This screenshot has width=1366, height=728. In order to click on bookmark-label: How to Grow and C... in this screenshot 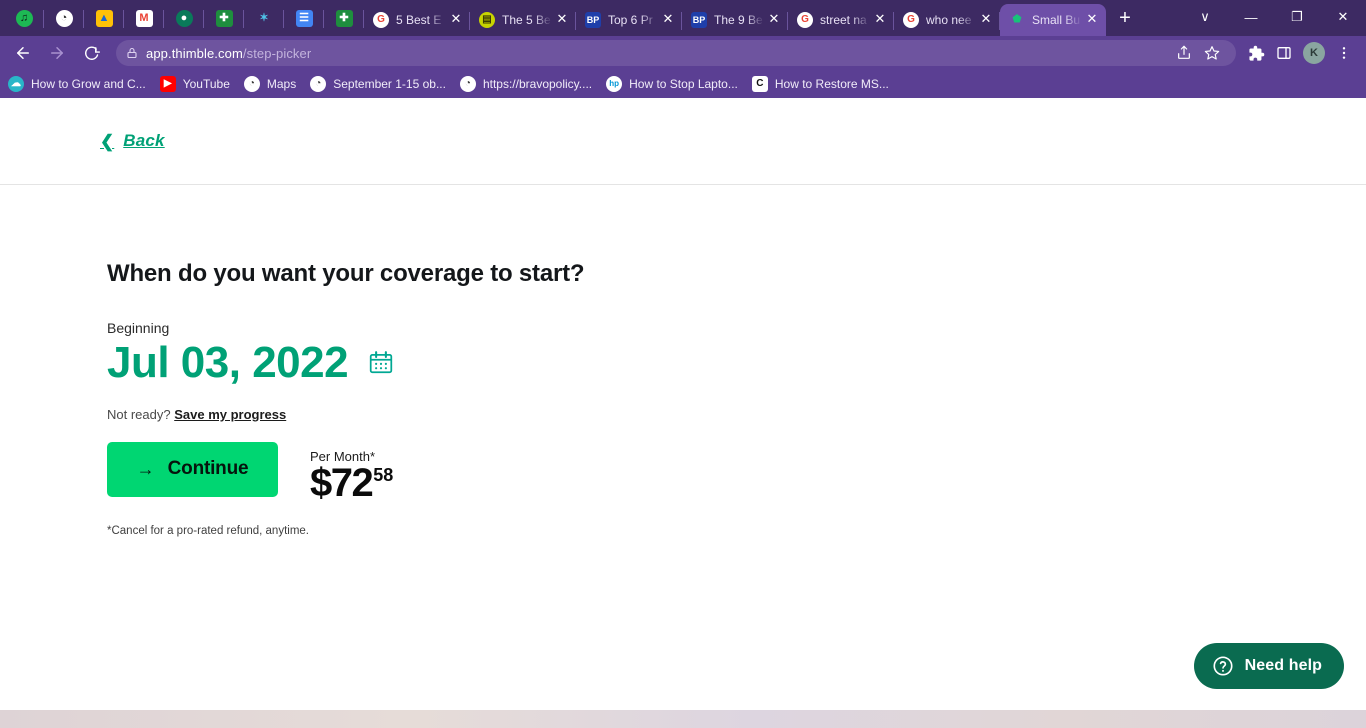, I will do `click(88, 84)`.